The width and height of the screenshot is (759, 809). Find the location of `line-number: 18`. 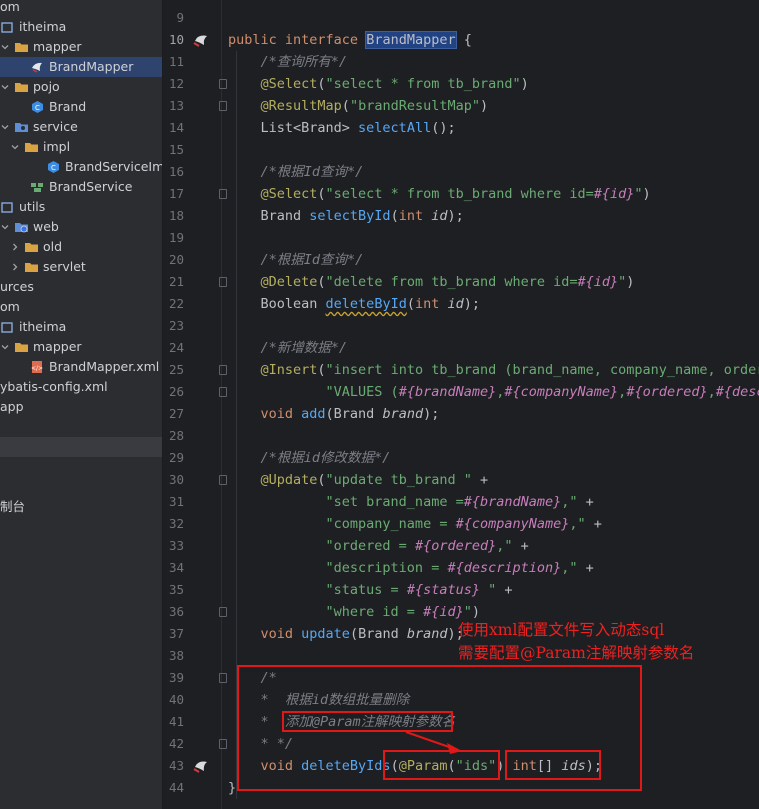

line-number: 18 is located at coordinates (176, 215).